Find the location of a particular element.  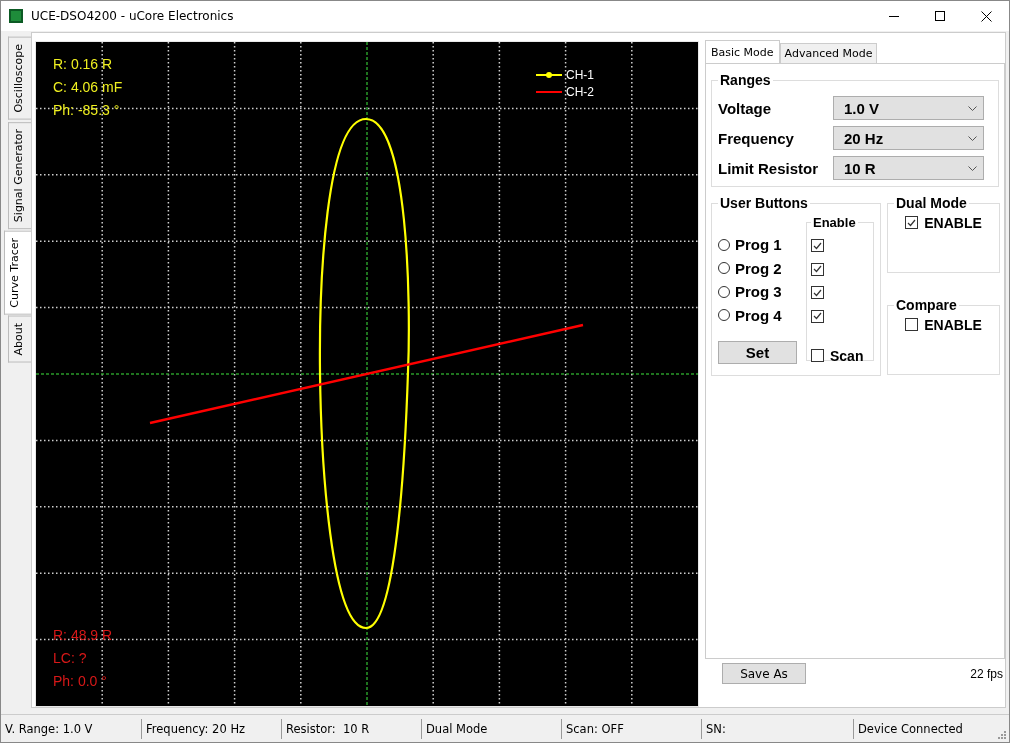

group-title: Dual Mode is located at coordinates (931, 203).